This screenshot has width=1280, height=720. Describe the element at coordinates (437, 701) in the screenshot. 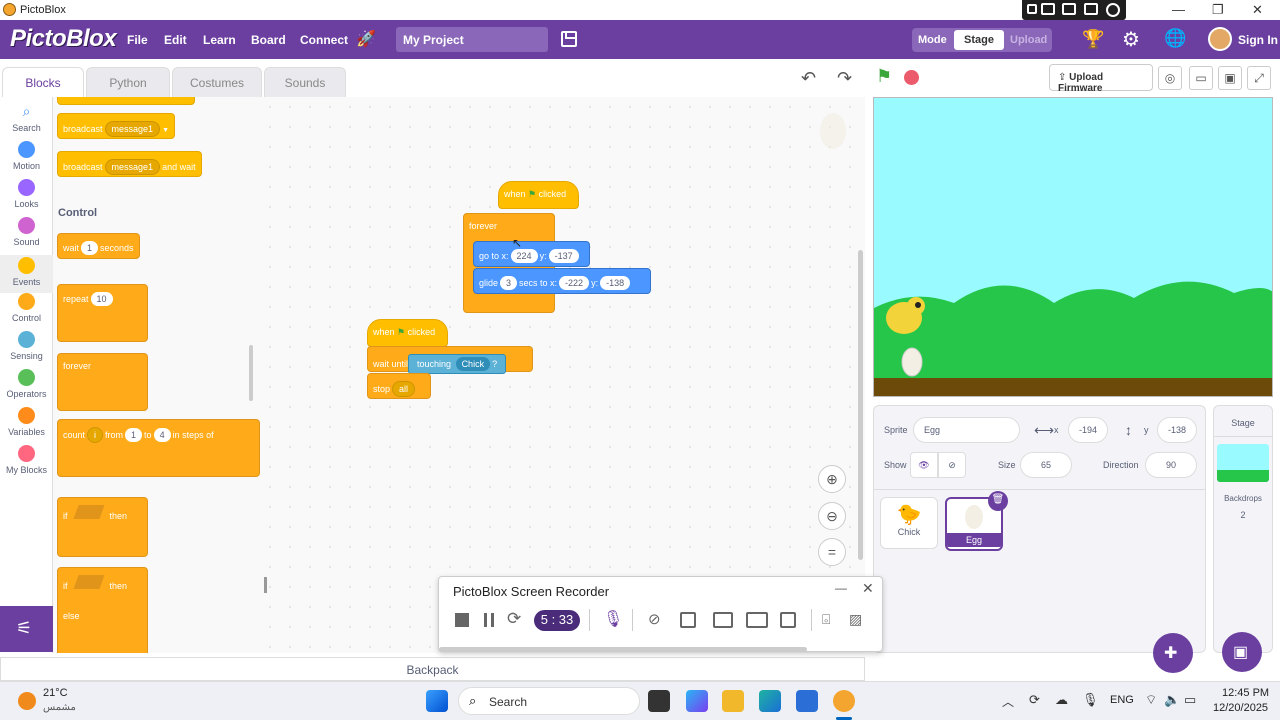

I see `windows-start-icon` at that location.